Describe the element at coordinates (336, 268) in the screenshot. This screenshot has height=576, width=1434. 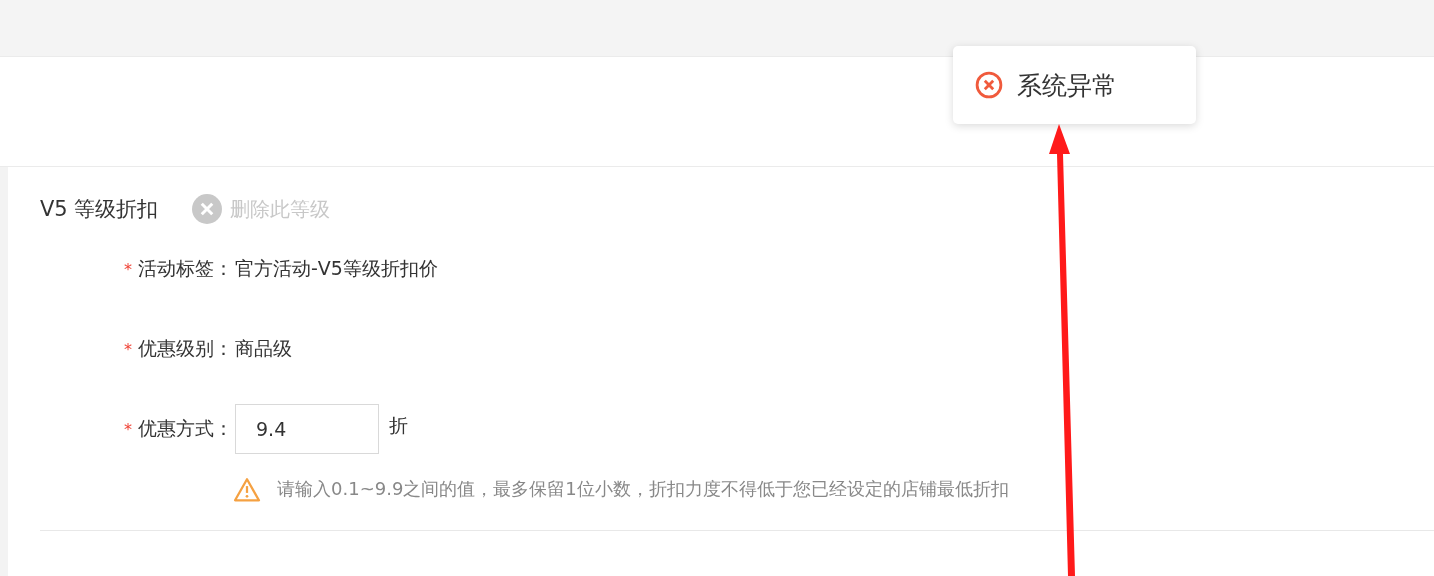
I see `field-value: 官方活动-V5等级折扣价` at that location.